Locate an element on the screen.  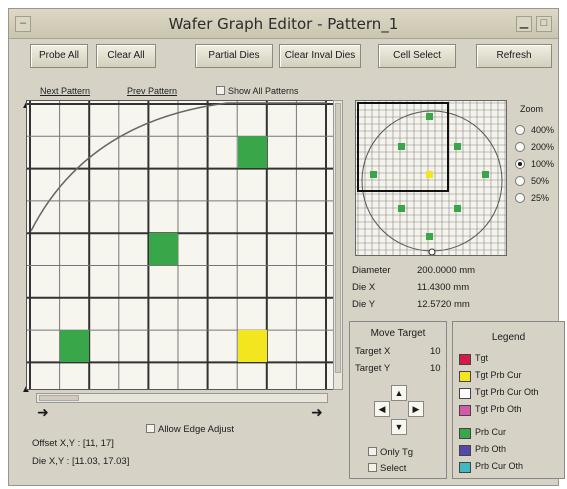
vertical-scrollbar is located at coordinates (338, 245).